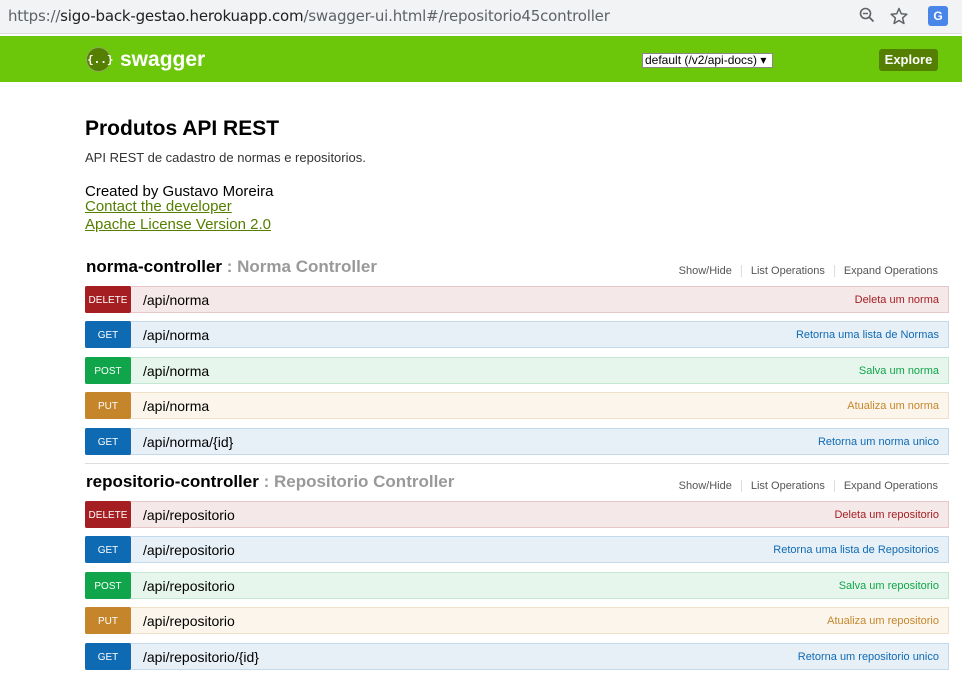 The height and width of the screenshot is (683, 962). What do you see at coordinates (856, 550) in the screenshot?
I see `operation-summary: Retorna uma lista de Repositorios` at bounding box center [856, 550].